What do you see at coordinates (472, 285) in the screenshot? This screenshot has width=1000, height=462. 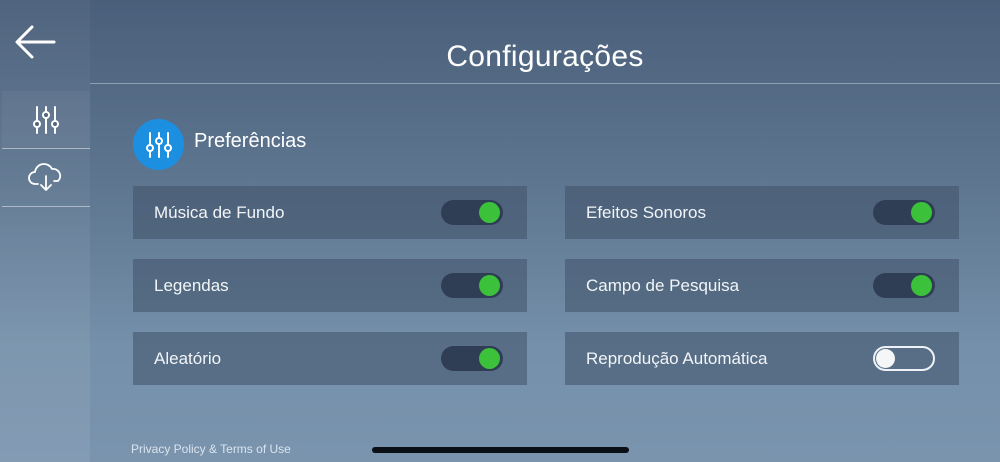 I see `subtitles-toggle` at bounding box center [472, 285].